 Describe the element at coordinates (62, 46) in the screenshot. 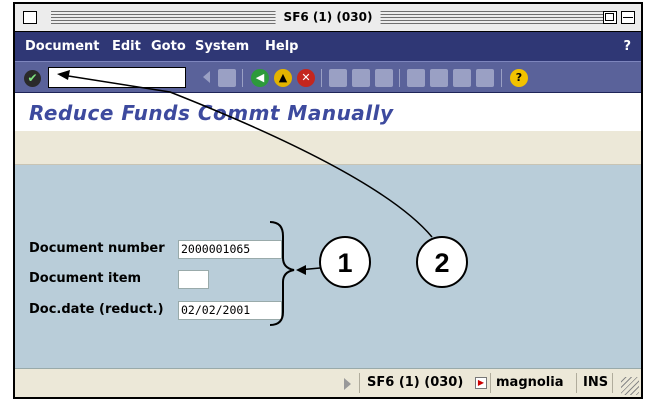

I see `menu-document: Document` at that location.